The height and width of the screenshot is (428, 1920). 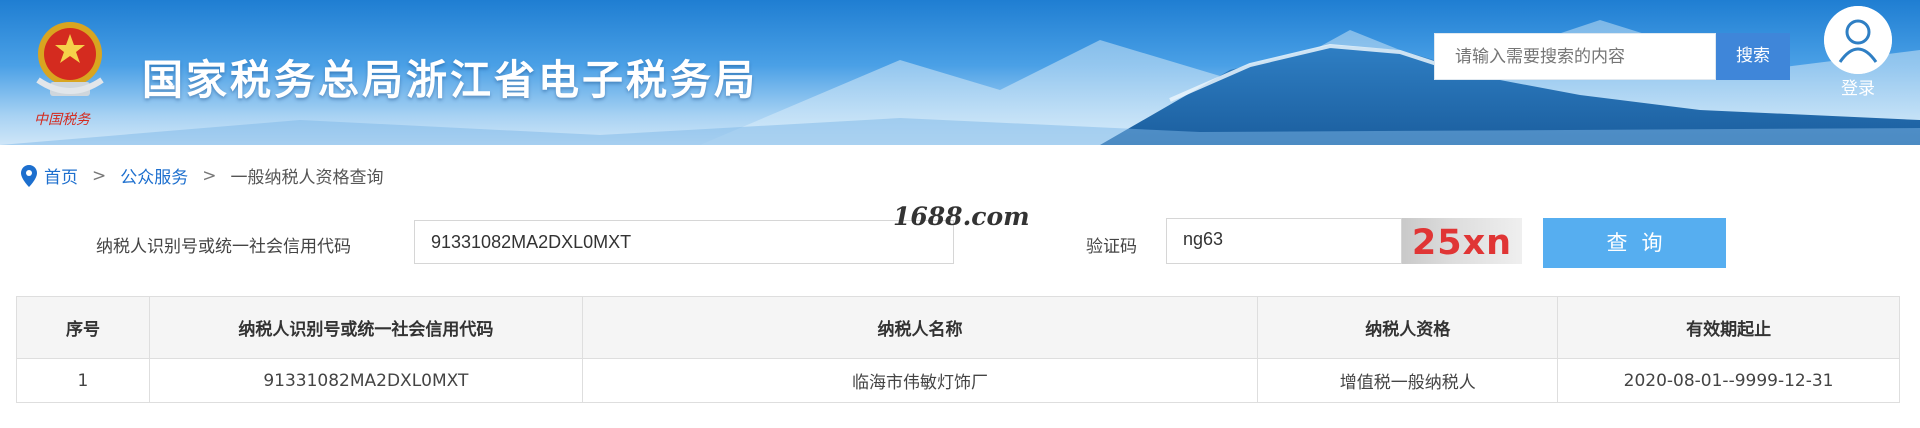 What do you see at coordinates (365, 327) in the screenshot?
I see `column-header-tin: 纳税人识别号或统一社会信用代码` at bounding box center [365, 327].